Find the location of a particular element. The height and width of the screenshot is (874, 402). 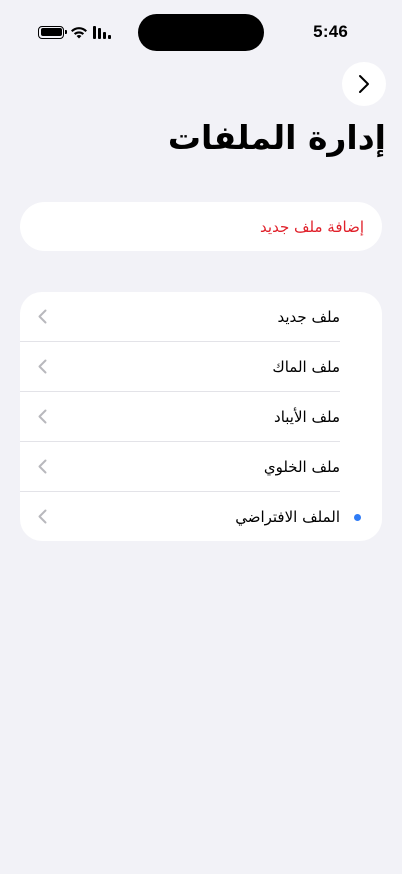

dynamic-island is located at coordinates (201, 32).